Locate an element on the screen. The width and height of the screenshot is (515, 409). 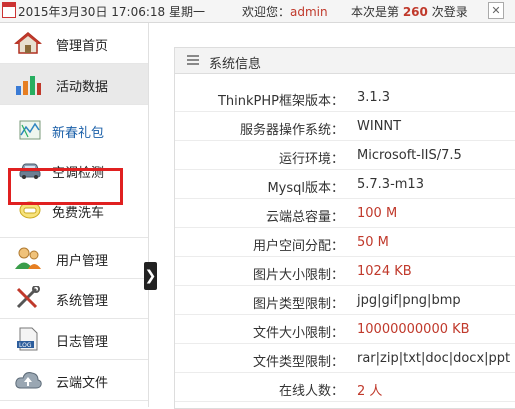
login-count-text: 本次是第 260 次登录 is located at coordinates (409, 11).